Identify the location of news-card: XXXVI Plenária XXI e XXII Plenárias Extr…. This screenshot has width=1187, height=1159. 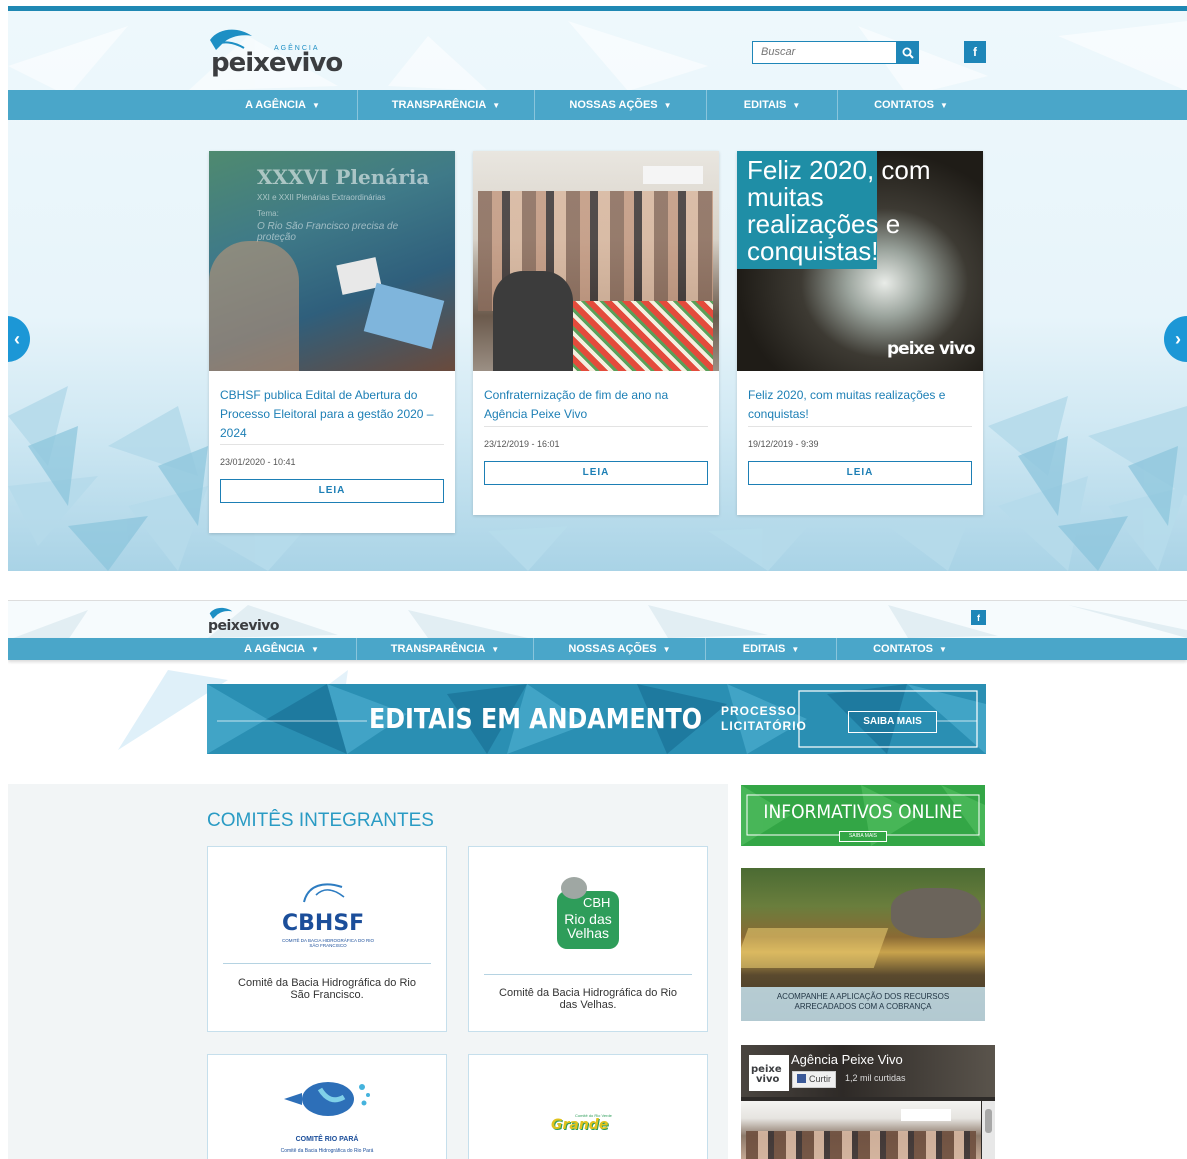
(332, 342).